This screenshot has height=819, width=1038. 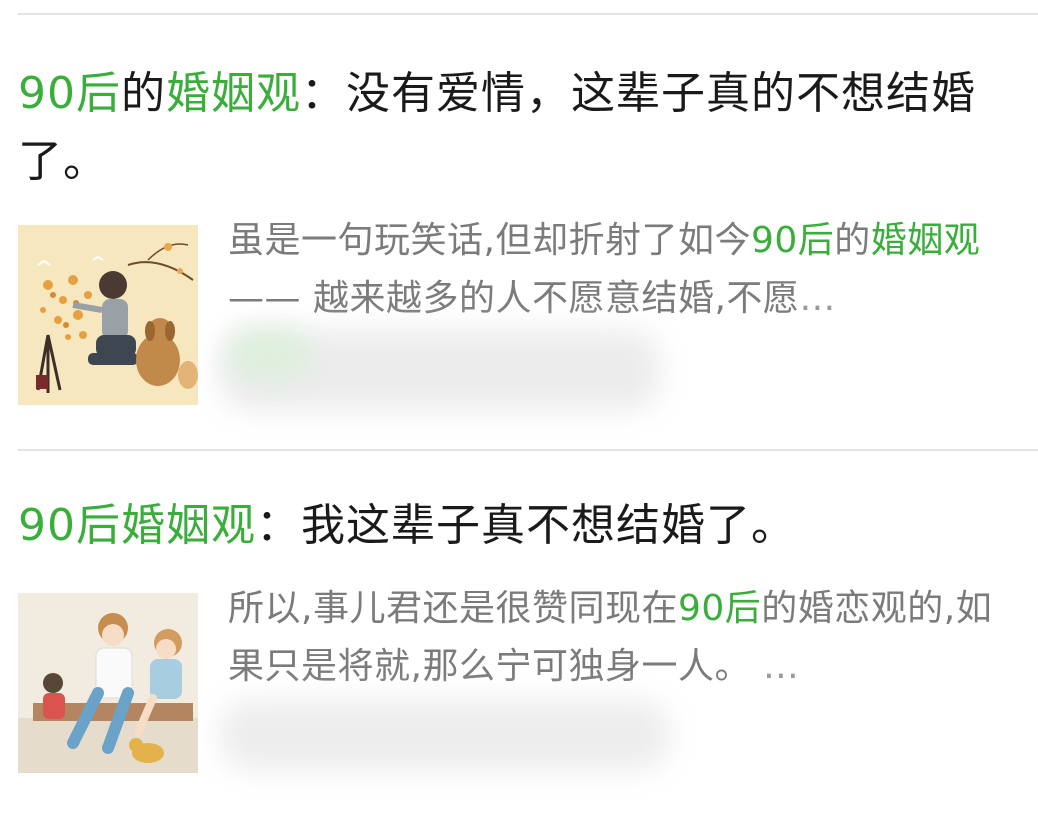 What do you see at coordinates (137, 525) in the screenshot?
I see `title-highlight: 90后婚姻观` at bounding box center [137, 525].